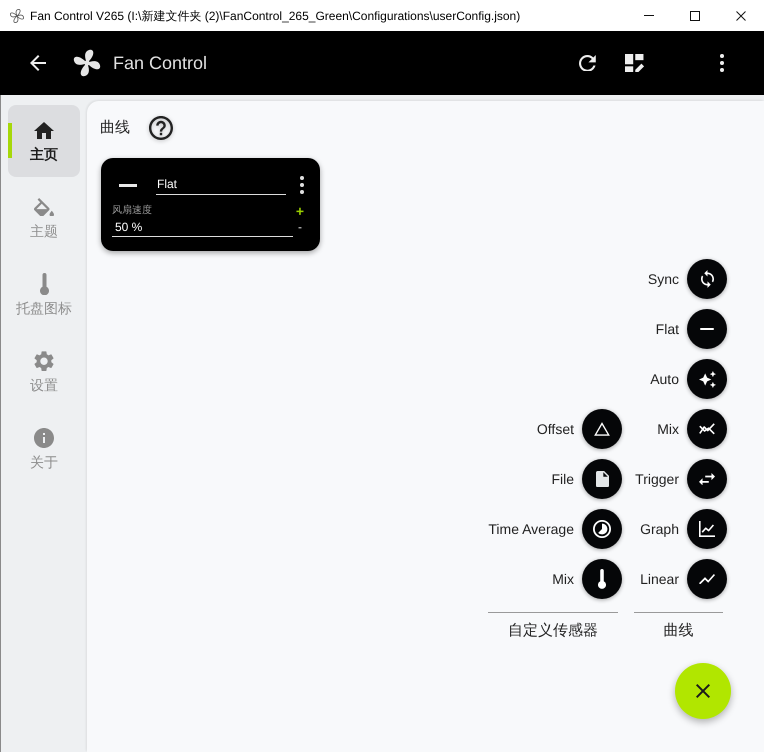  Describe the element at coordinates (667, 329) in the screenshot. I see `action-label: Flat` at that location.